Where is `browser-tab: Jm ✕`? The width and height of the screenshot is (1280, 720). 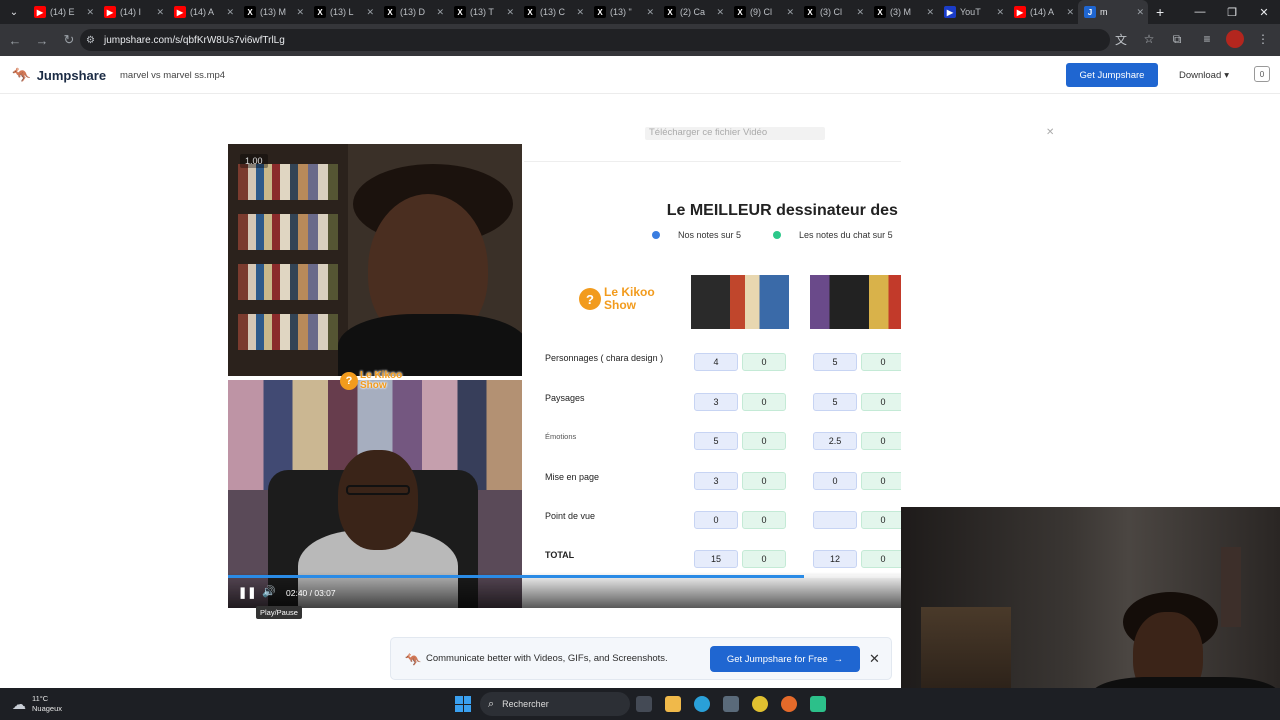 browser-tab: Jm ✕ is located at coordinates (1113, 12).